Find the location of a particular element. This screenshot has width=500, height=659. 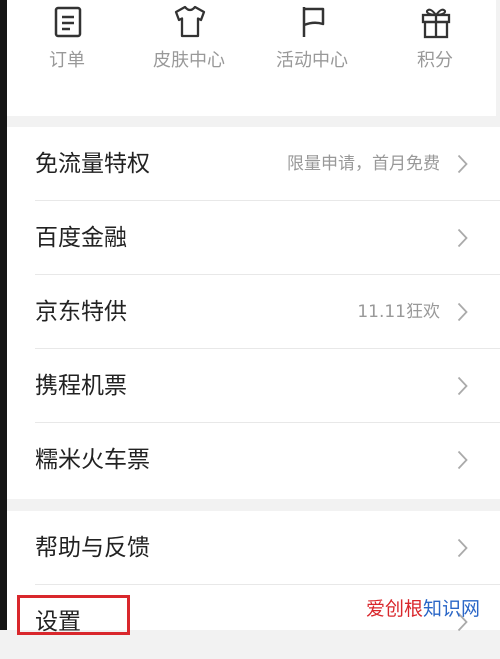

quick-action-points: 积分 is located at coordinates (435, 58).